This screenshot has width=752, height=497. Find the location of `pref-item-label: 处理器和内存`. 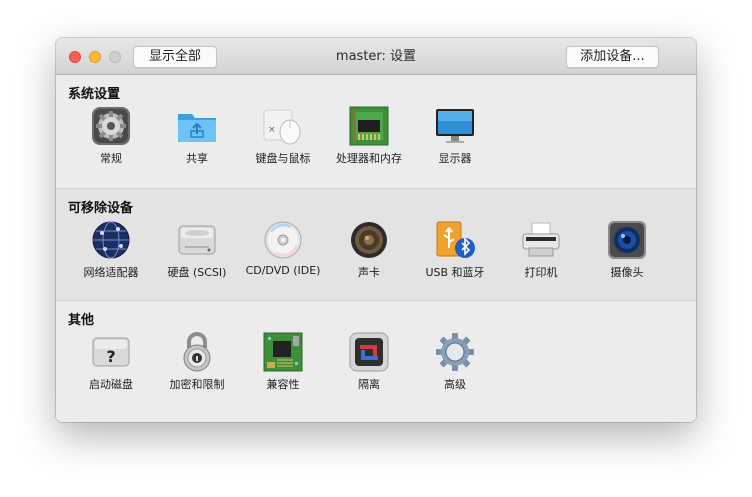

pref-item-label: 处理器和内存 is located at coordinates (369, 158).